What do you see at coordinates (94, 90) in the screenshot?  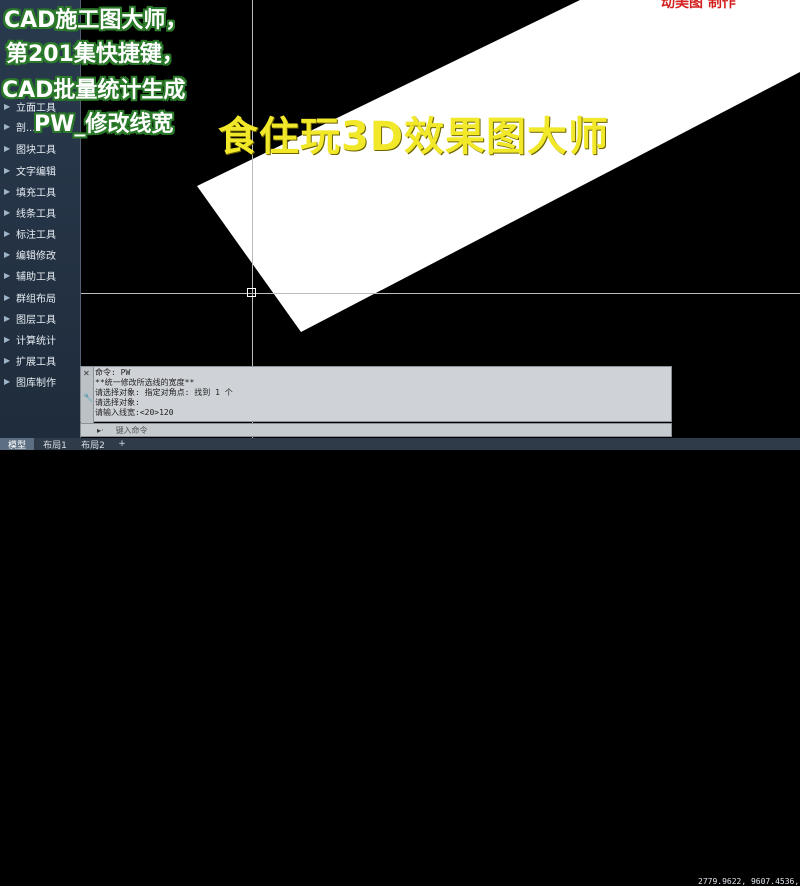 I see `title-line-3: CAD批量统计生成` at bounding box center [94, 90].